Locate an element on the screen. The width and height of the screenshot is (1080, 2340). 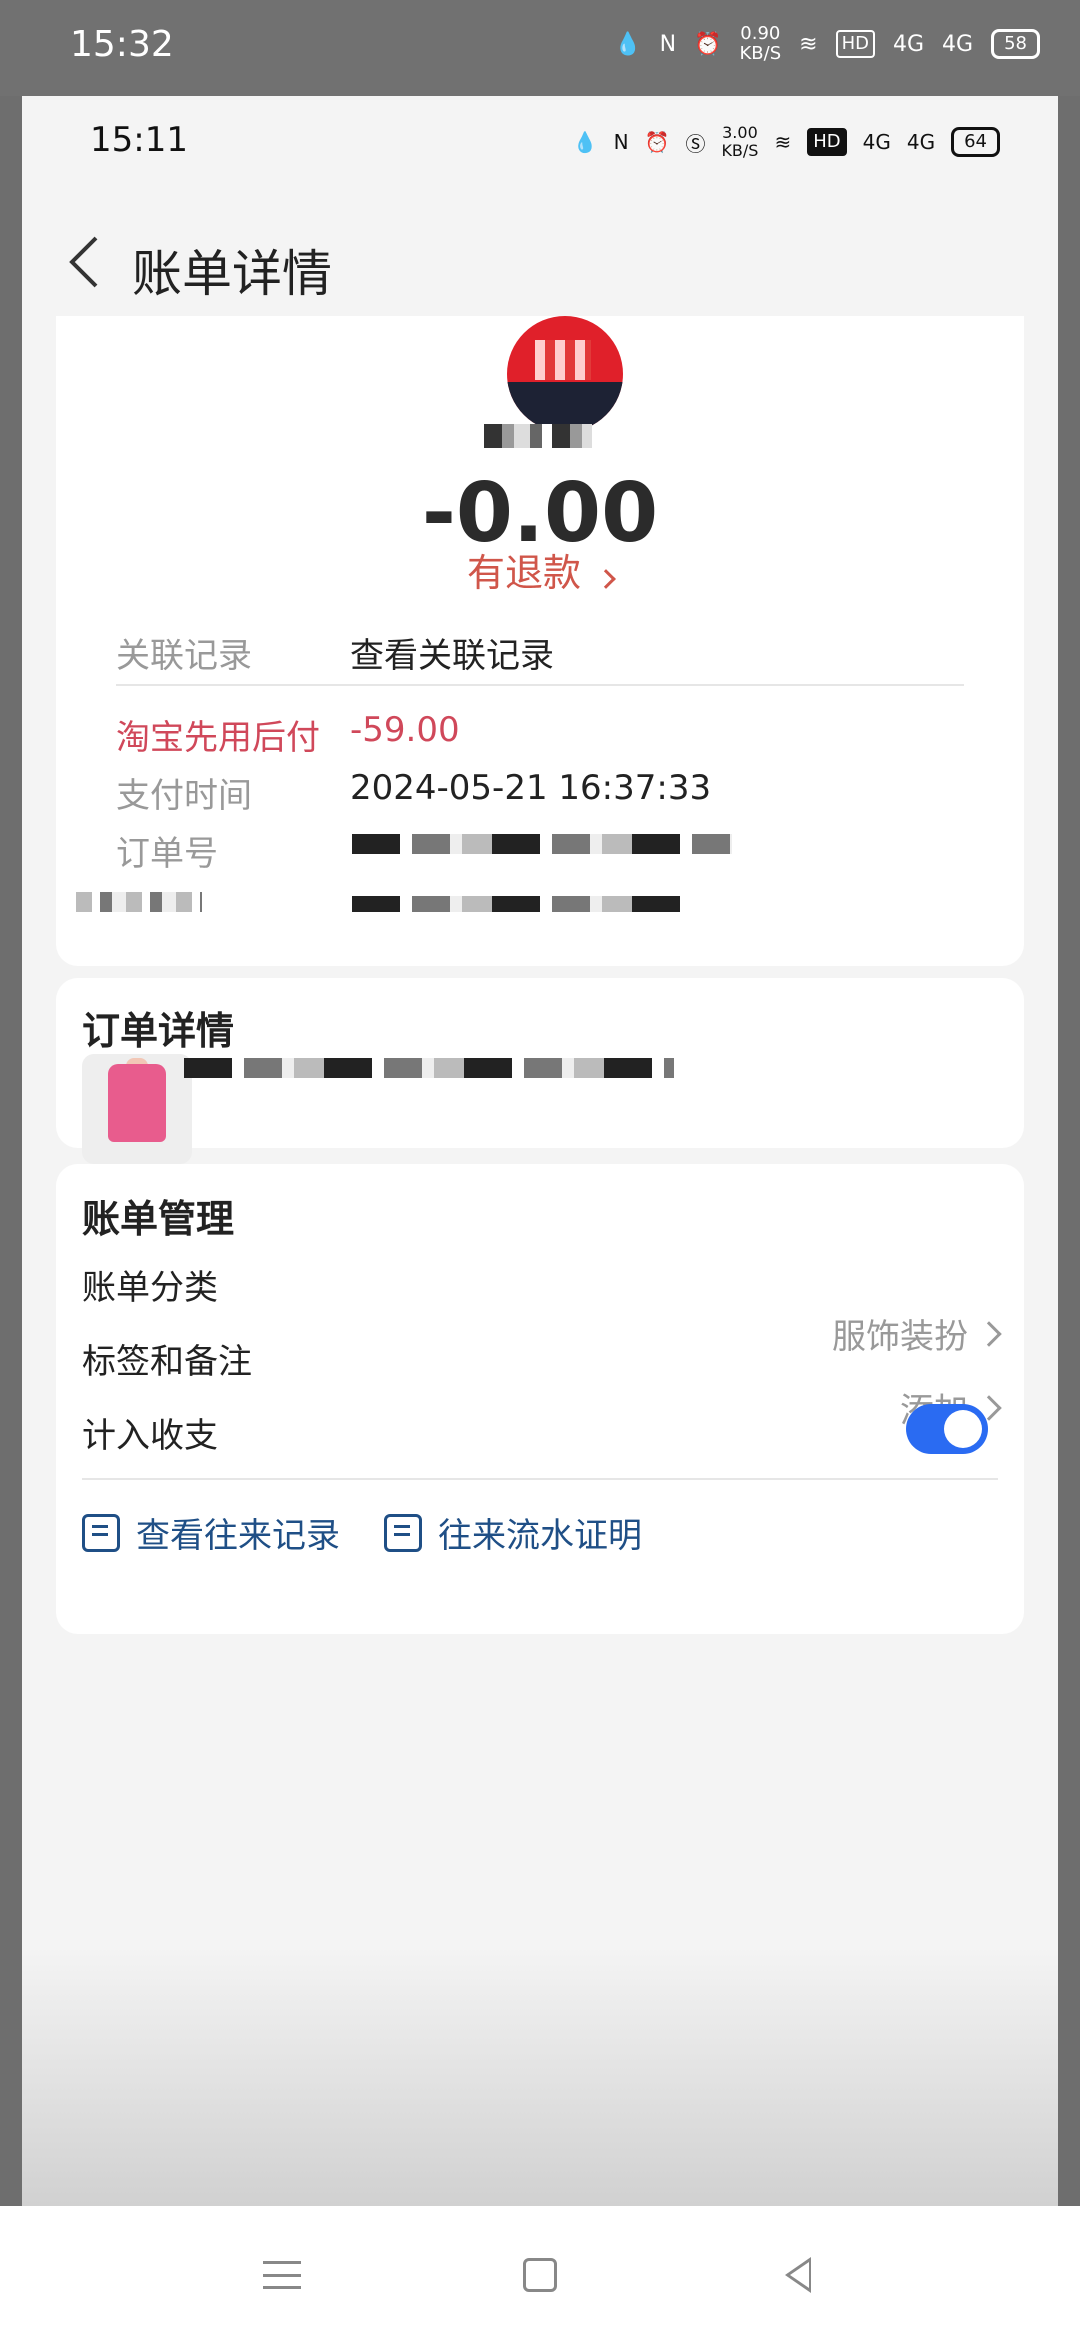
home-icon is located at coordinates (540, 2275).